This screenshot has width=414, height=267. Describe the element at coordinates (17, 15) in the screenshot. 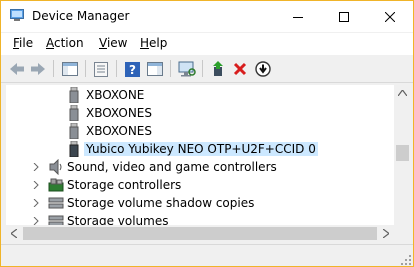

I see `device-manager-app-icon` at that location.